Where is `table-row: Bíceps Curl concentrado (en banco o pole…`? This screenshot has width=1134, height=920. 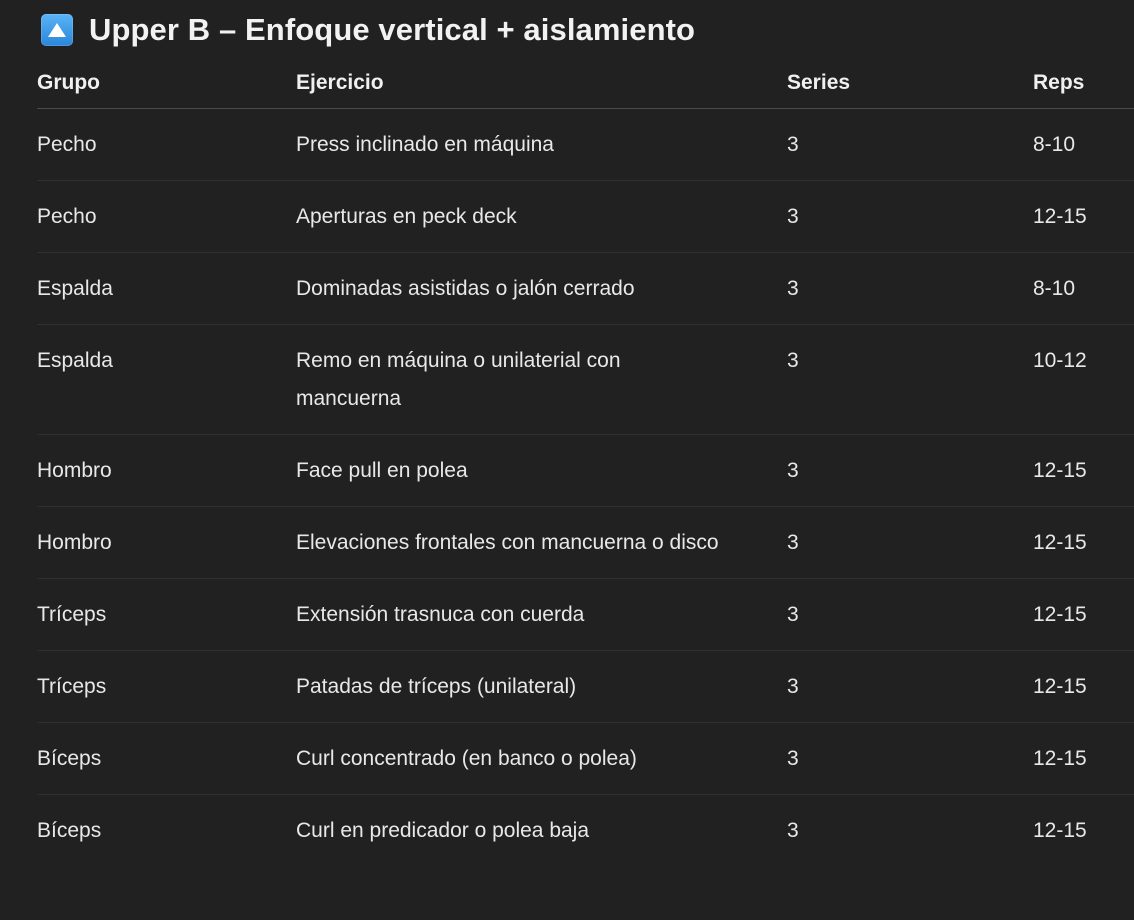 table-row: Bíceps Curl concentrado (en banco o pole… is located at coordinates (585, 759).